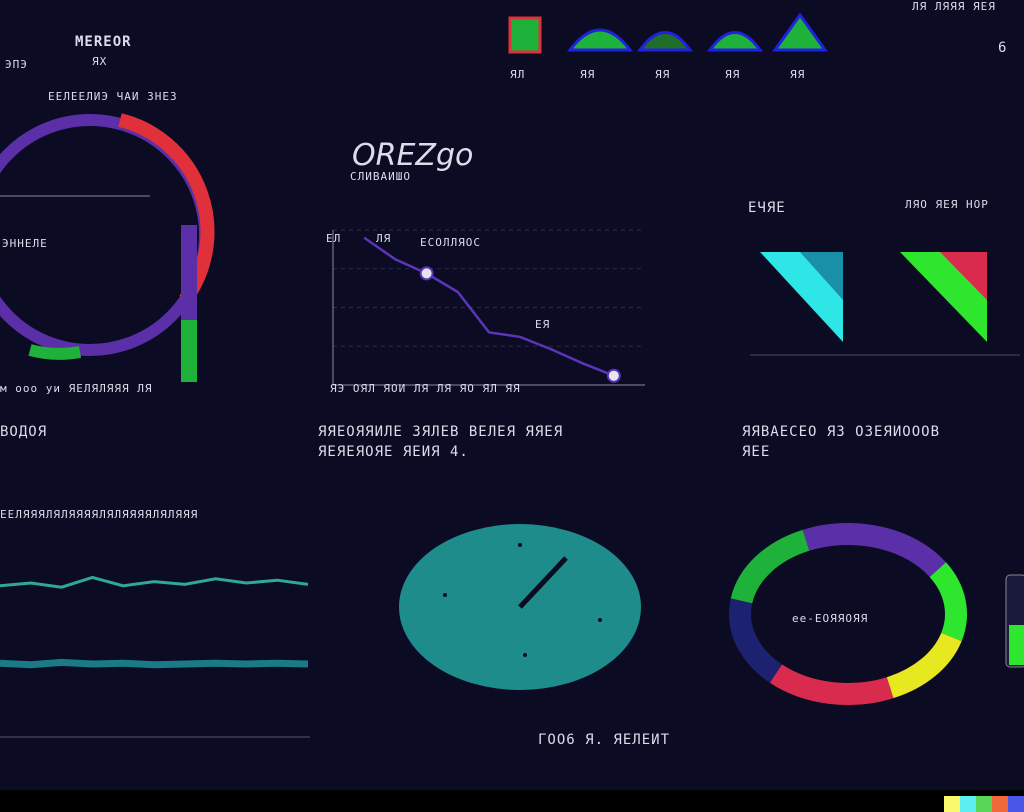 The width and height of the screenshot is (1024, 812). What do you see at coordinates (588, 74) in the screenshot?
I see `icon-label-2: ЯЯ` at bounding box center [588, 74].